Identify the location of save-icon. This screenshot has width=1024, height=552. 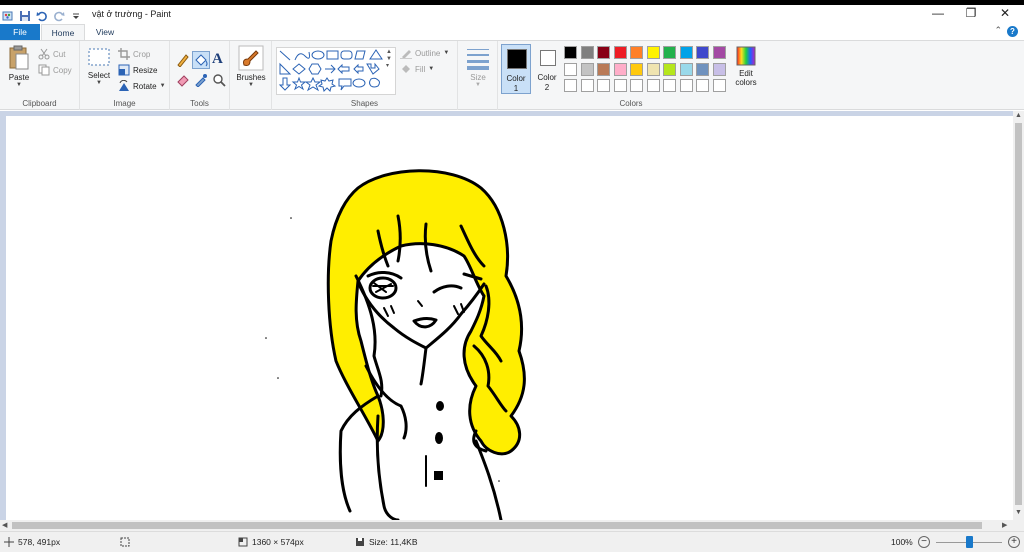
(25, 16).